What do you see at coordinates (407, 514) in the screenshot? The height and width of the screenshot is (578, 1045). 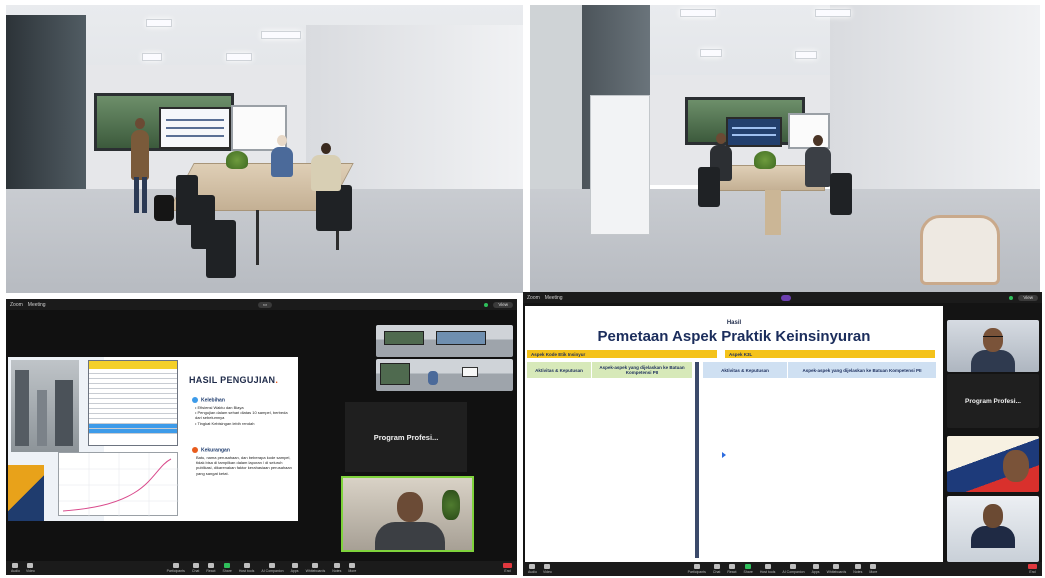 I see `active-speaker-video` at bounding box center [407, 514].